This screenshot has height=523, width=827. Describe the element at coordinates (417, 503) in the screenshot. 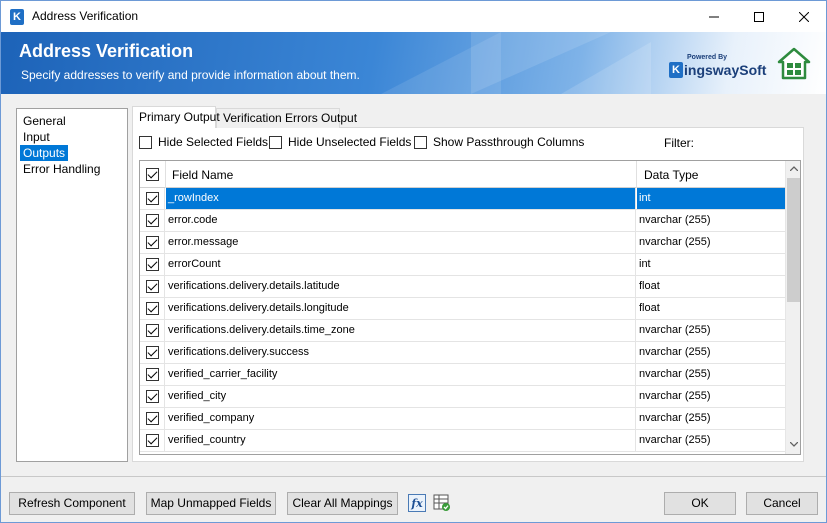

I see `expression-fx-icon: fx` at that location.